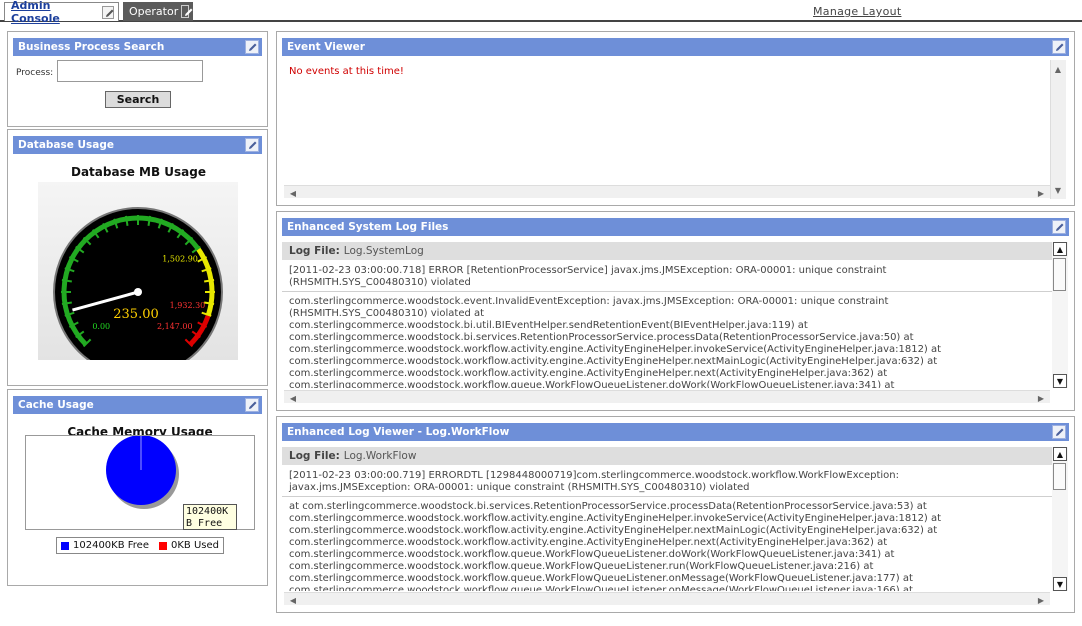 This screenshot has height=626, width=1082. Describe the element at coordinates (138, 172) in the screenshot. I see `chart-title: Database MB Usage` at that location.